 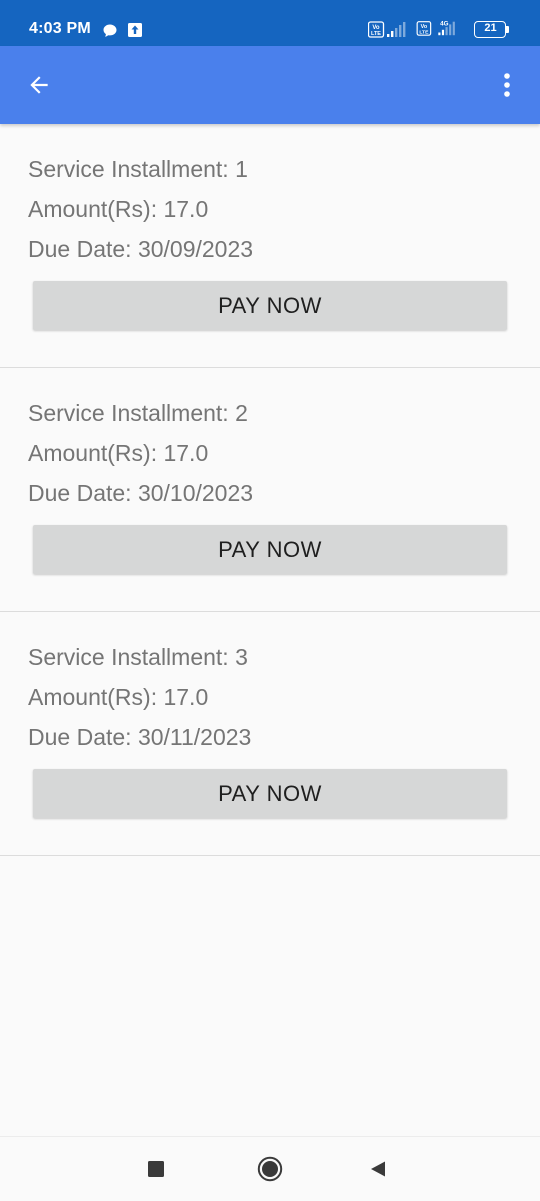 What do you see at coordinates (141, 493) in the screenshot?
I see `installment-due-date: Due Date: 30/10/2023` at bounding box center [141, 493].